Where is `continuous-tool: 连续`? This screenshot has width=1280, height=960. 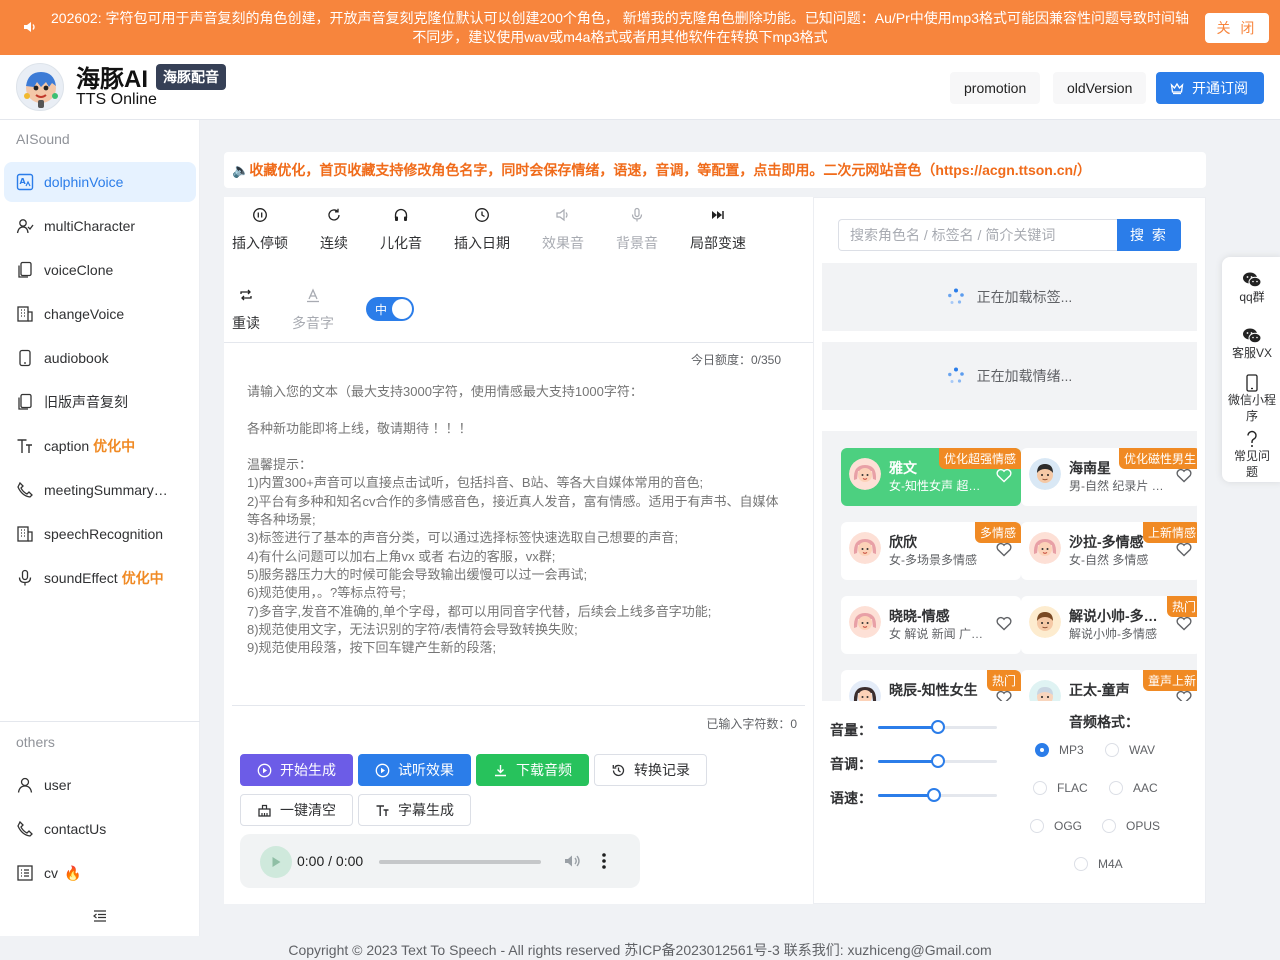
continuous-tool: 连续 is located at coordinates (334, 230).